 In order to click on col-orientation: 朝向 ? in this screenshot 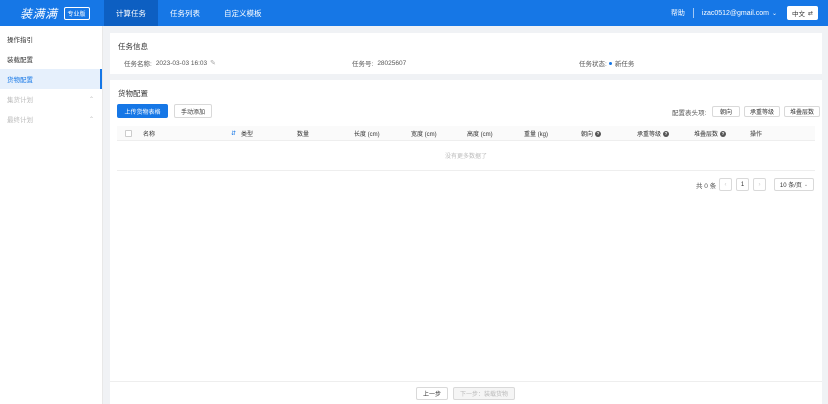, I will do `click(591, 133)`.